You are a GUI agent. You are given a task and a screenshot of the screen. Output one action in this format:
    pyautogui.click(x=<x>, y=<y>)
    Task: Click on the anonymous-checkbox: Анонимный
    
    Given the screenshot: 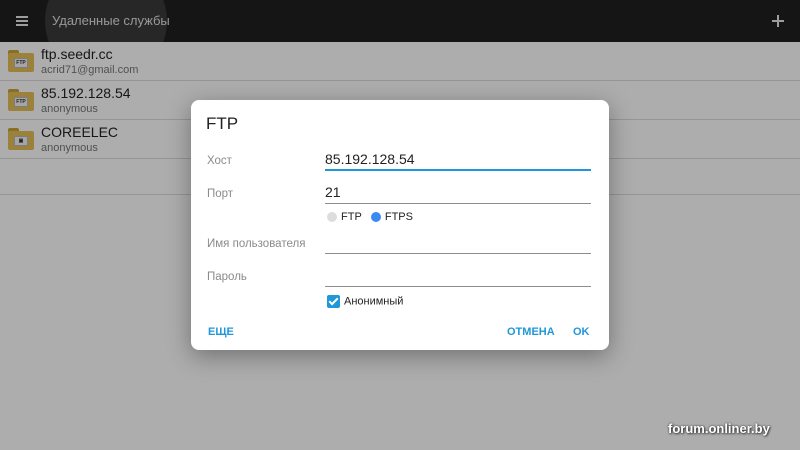 What is the action you would take?
    pyautogui.click(x=365, y=301)
    